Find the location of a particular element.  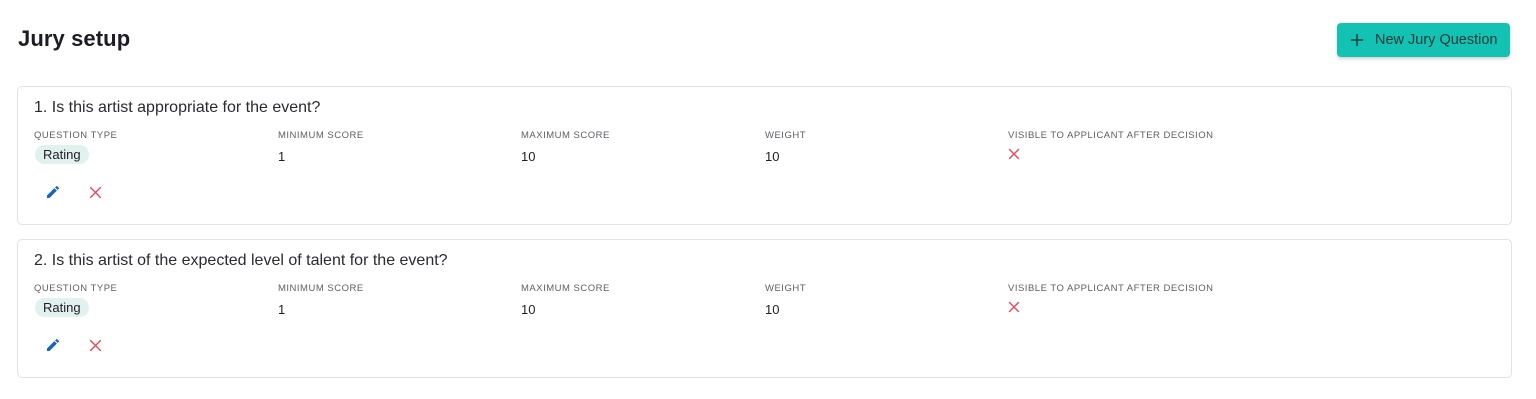

plus-icon is located at coordinates (1357, 40).